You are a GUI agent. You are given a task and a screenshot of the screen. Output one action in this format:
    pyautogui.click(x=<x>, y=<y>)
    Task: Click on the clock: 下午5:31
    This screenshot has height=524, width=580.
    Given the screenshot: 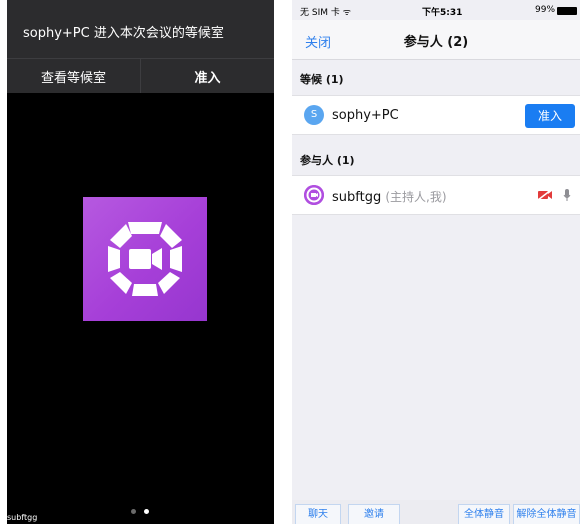 What is the action you would take?
    pyautogui.click(x=442, y=13)
    